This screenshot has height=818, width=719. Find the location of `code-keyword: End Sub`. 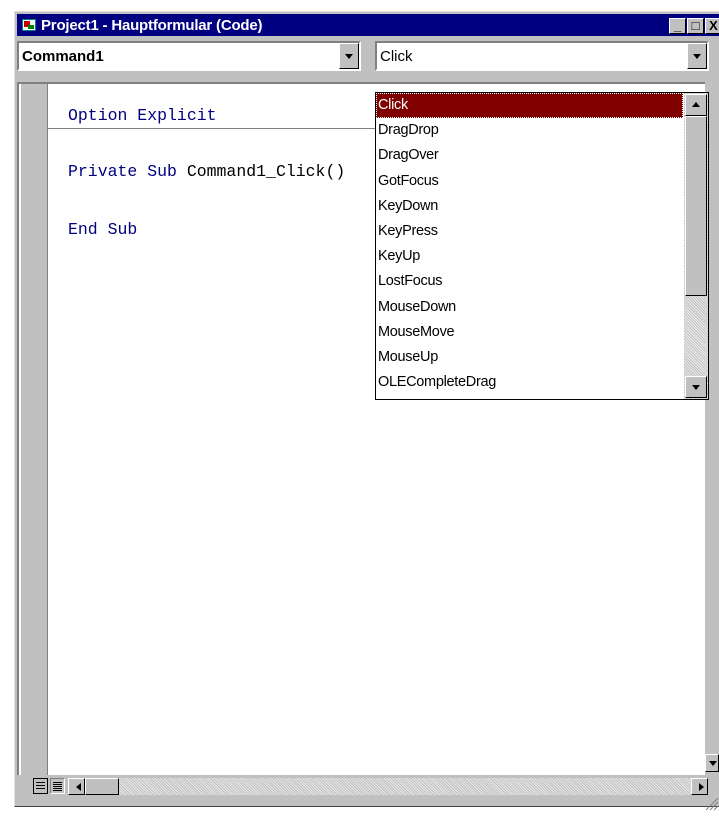

code-keyword: End Sub is located at coordinates (103, 229).